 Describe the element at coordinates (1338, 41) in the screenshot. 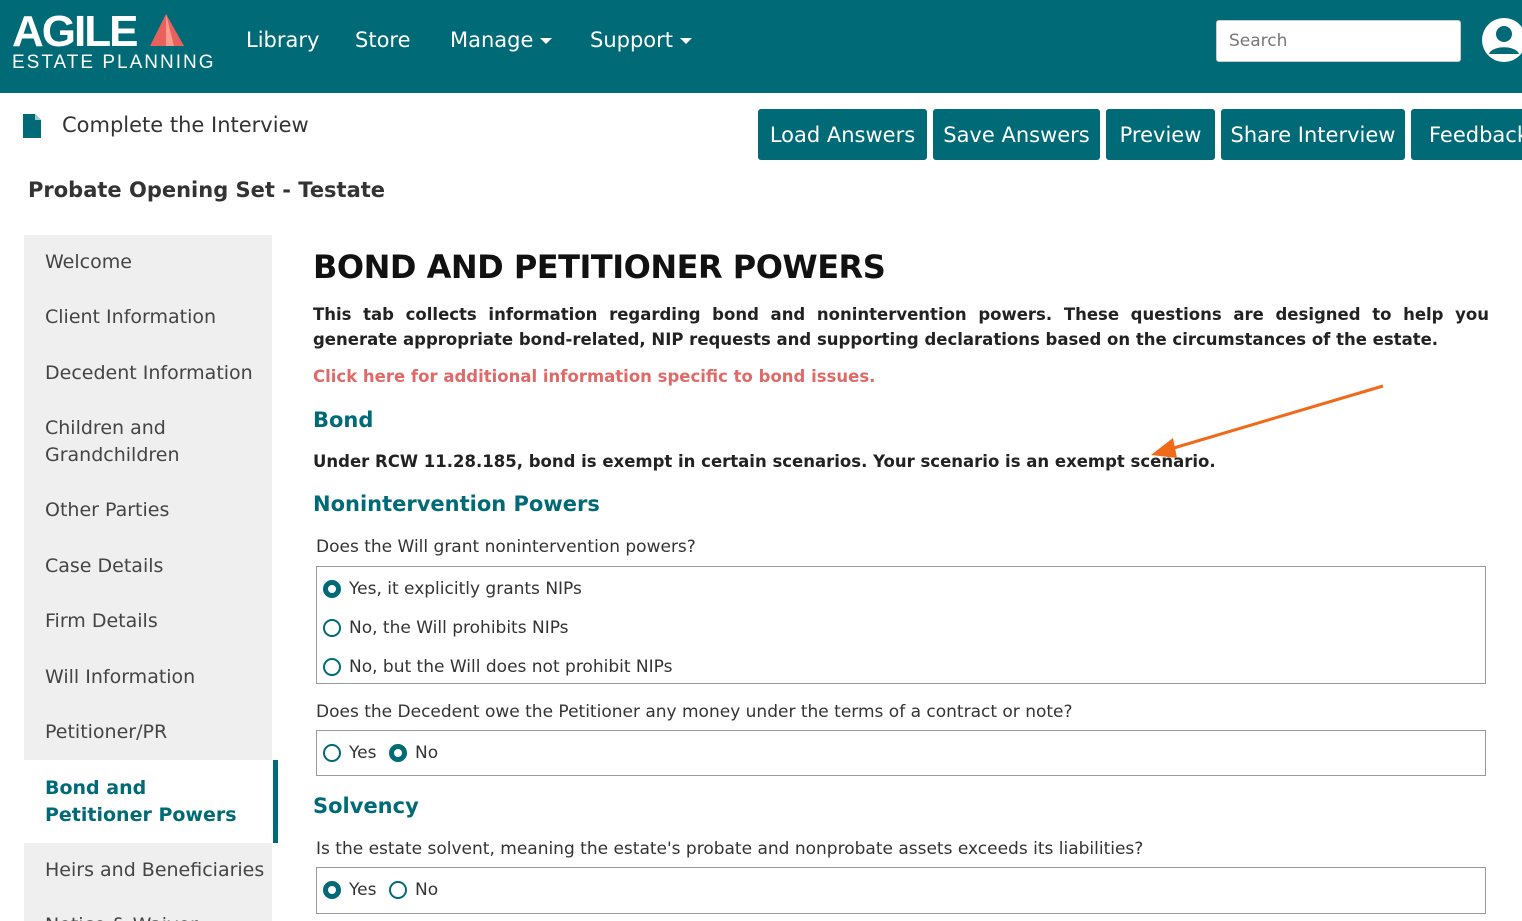

I see `search-input` at that location.